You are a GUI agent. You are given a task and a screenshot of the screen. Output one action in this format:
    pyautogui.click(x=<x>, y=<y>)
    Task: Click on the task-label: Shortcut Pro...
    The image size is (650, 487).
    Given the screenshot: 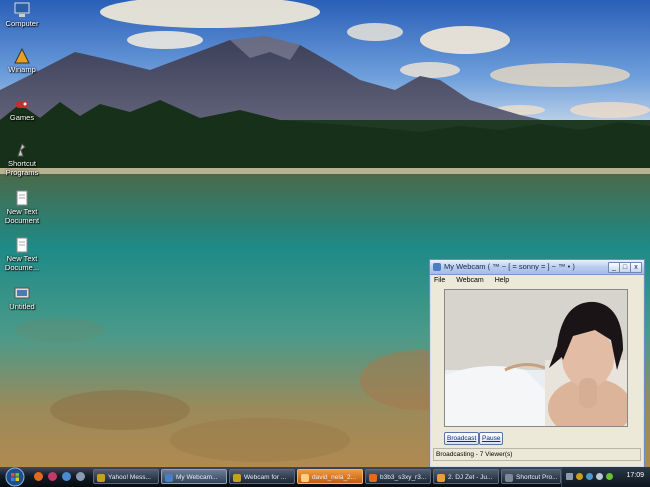 What is the action you would take?
    pyautogui.click(x=537, y=477)
    